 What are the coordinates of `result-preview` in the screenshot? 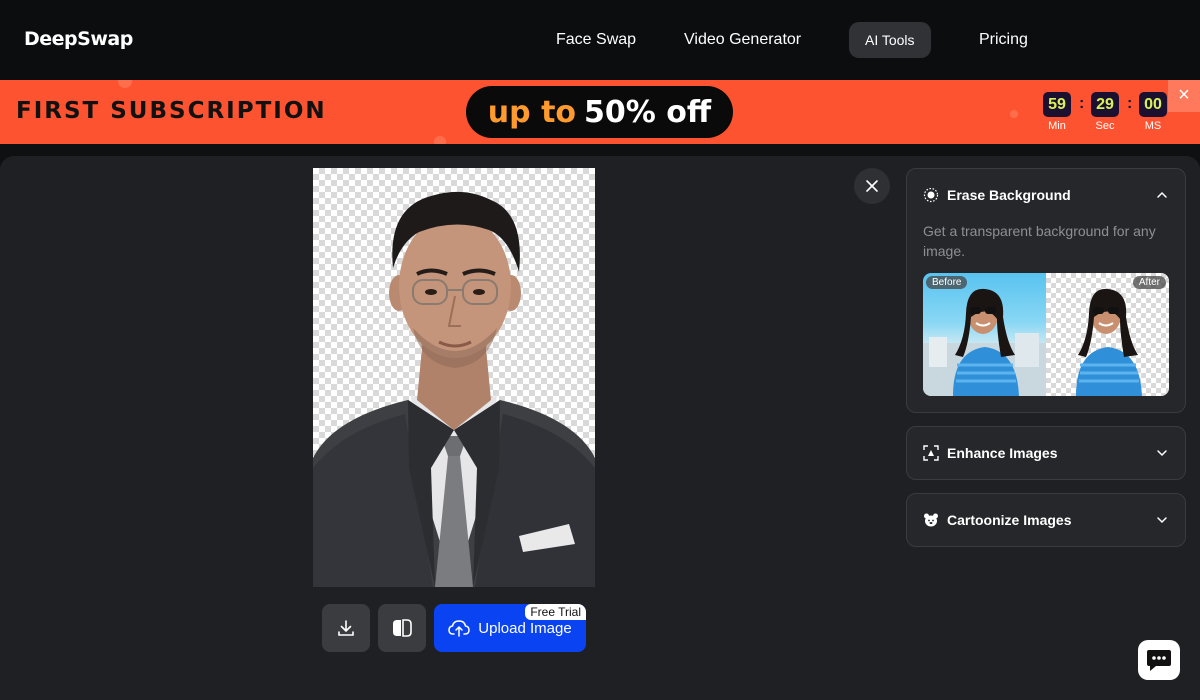 It's located at (454, 377).